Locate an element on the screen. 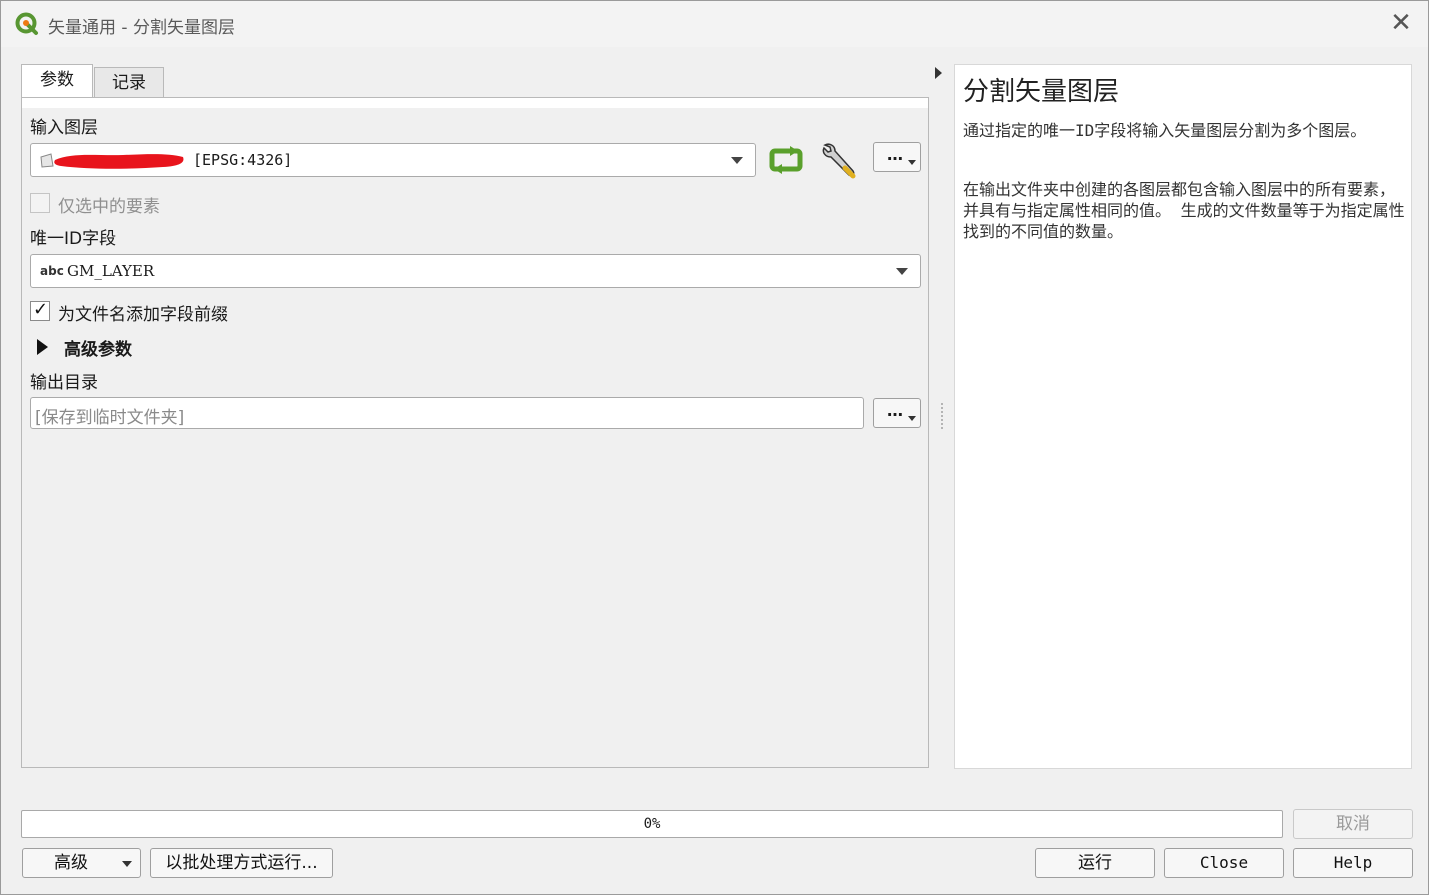 Image resolution: width=1429 pixels, height=895 pixels. help-button: Help is located at coordinates (1353, 863).